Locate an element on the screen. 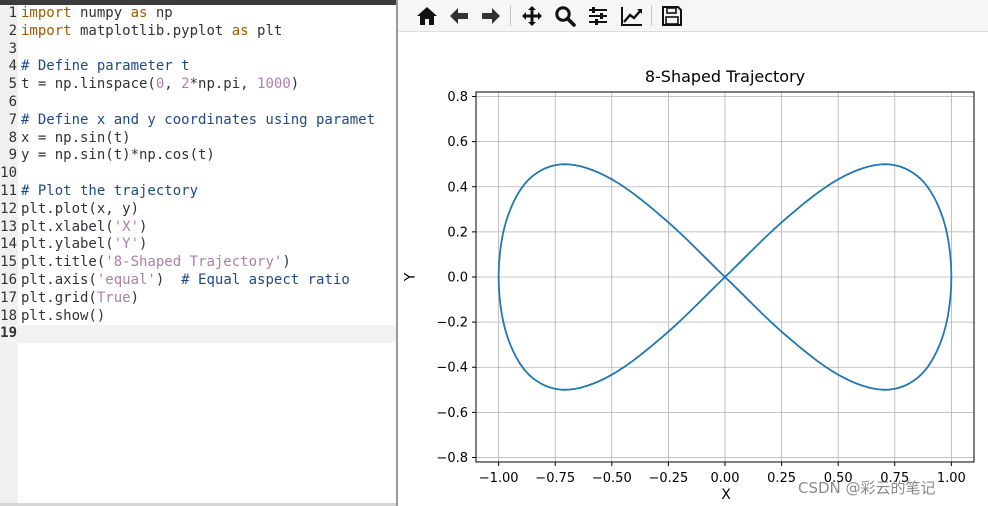  code-text: y = np.sin(t)*np.cos(t) is located at coordinates (118, 156).